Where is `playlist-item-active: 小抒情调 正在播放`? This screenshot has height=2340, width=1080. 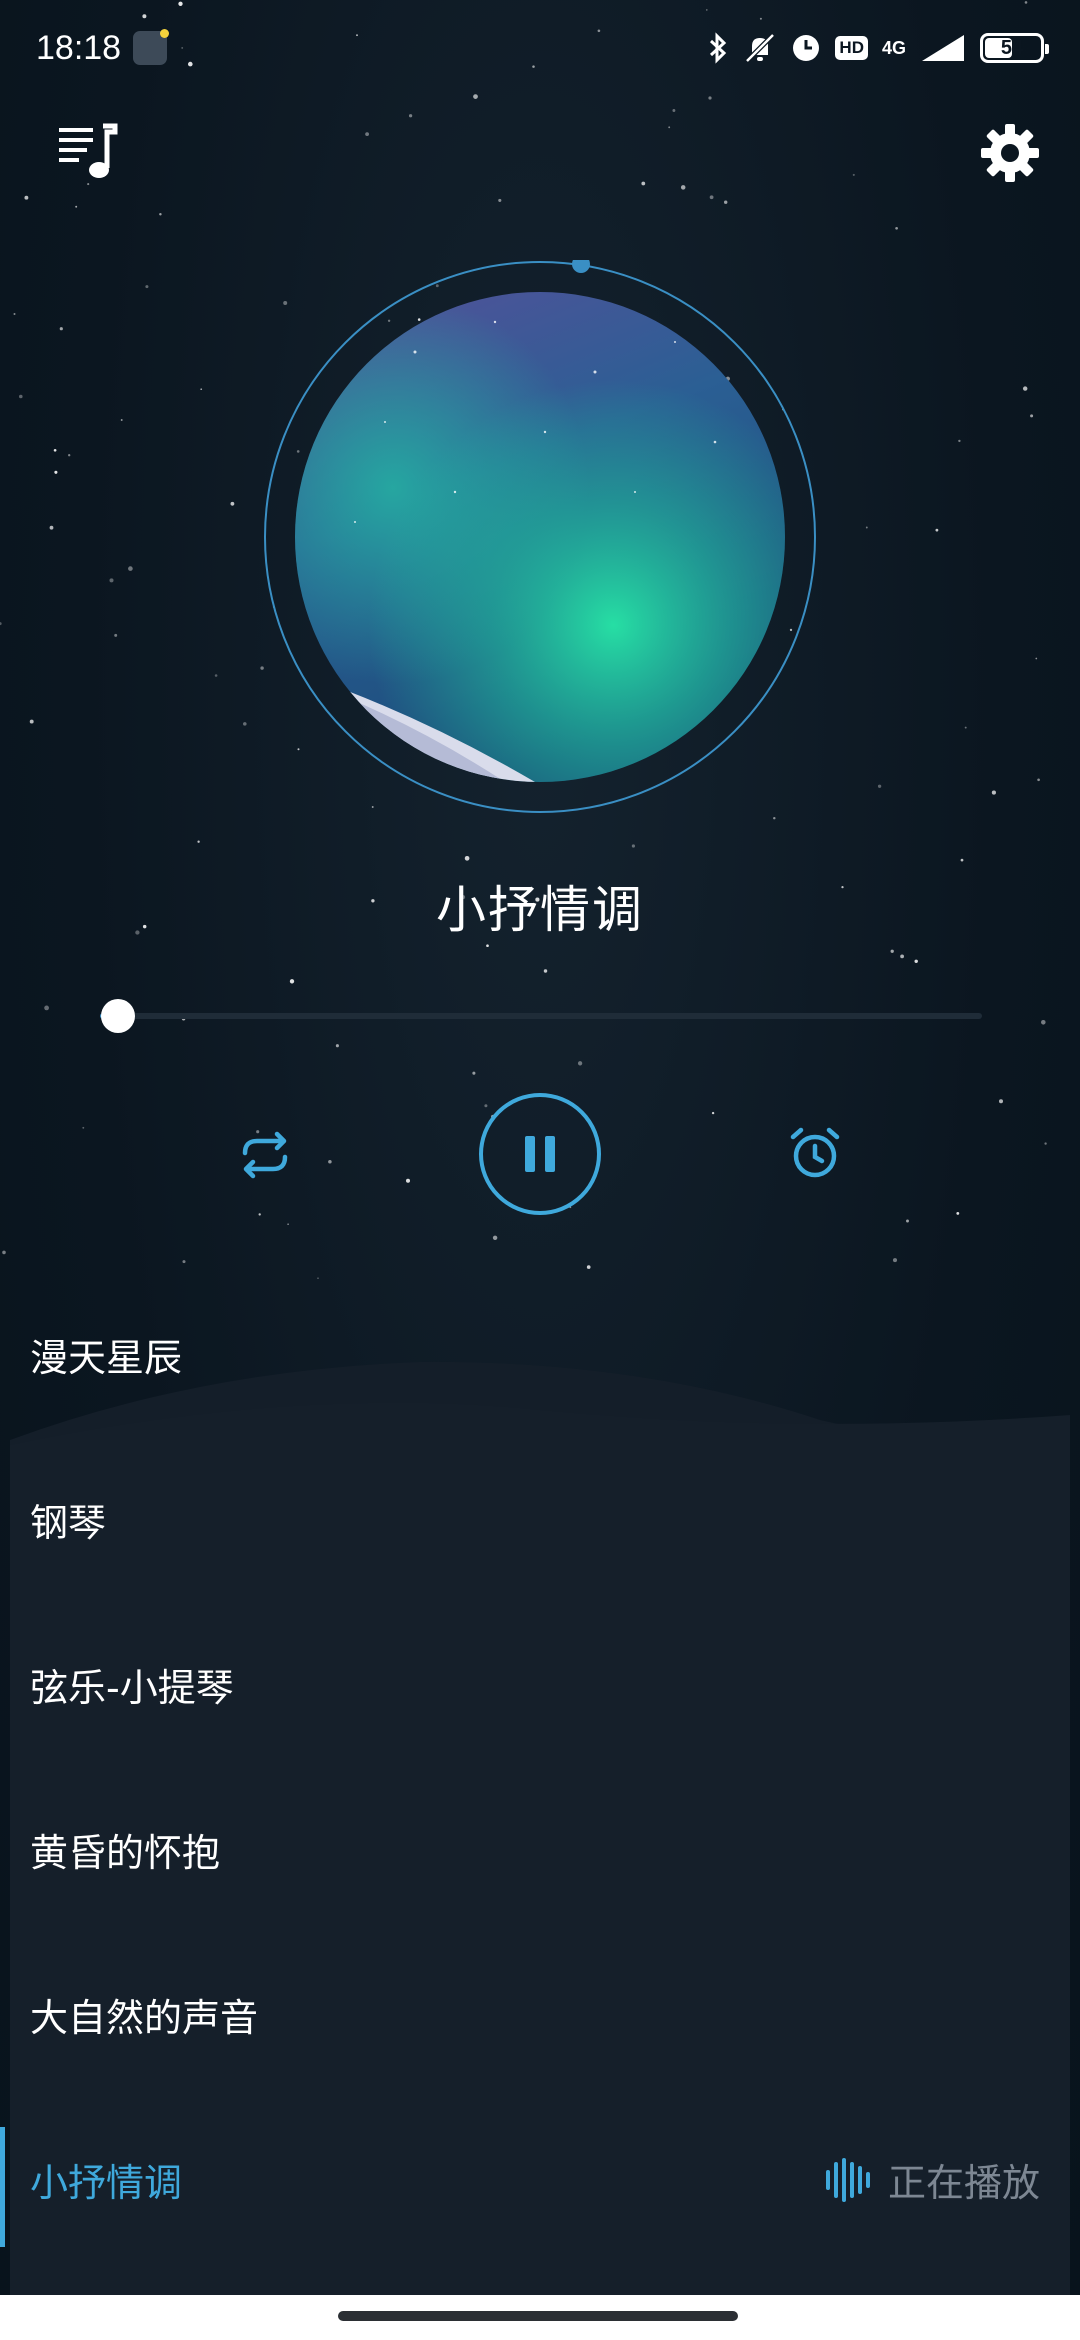 playlist-item-active: 小抒情调 正在播放 is located at coordinates (540, 2179).